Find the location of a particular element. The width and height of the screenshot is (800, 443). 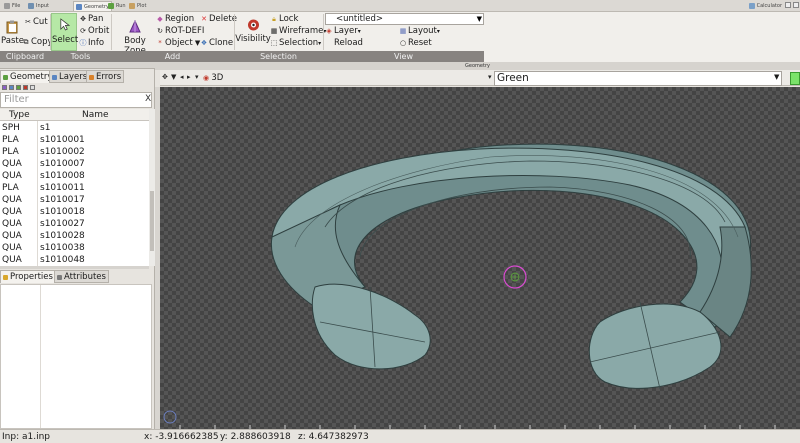

table-row: QUA s1010008 is located at coordinates (74, 176).